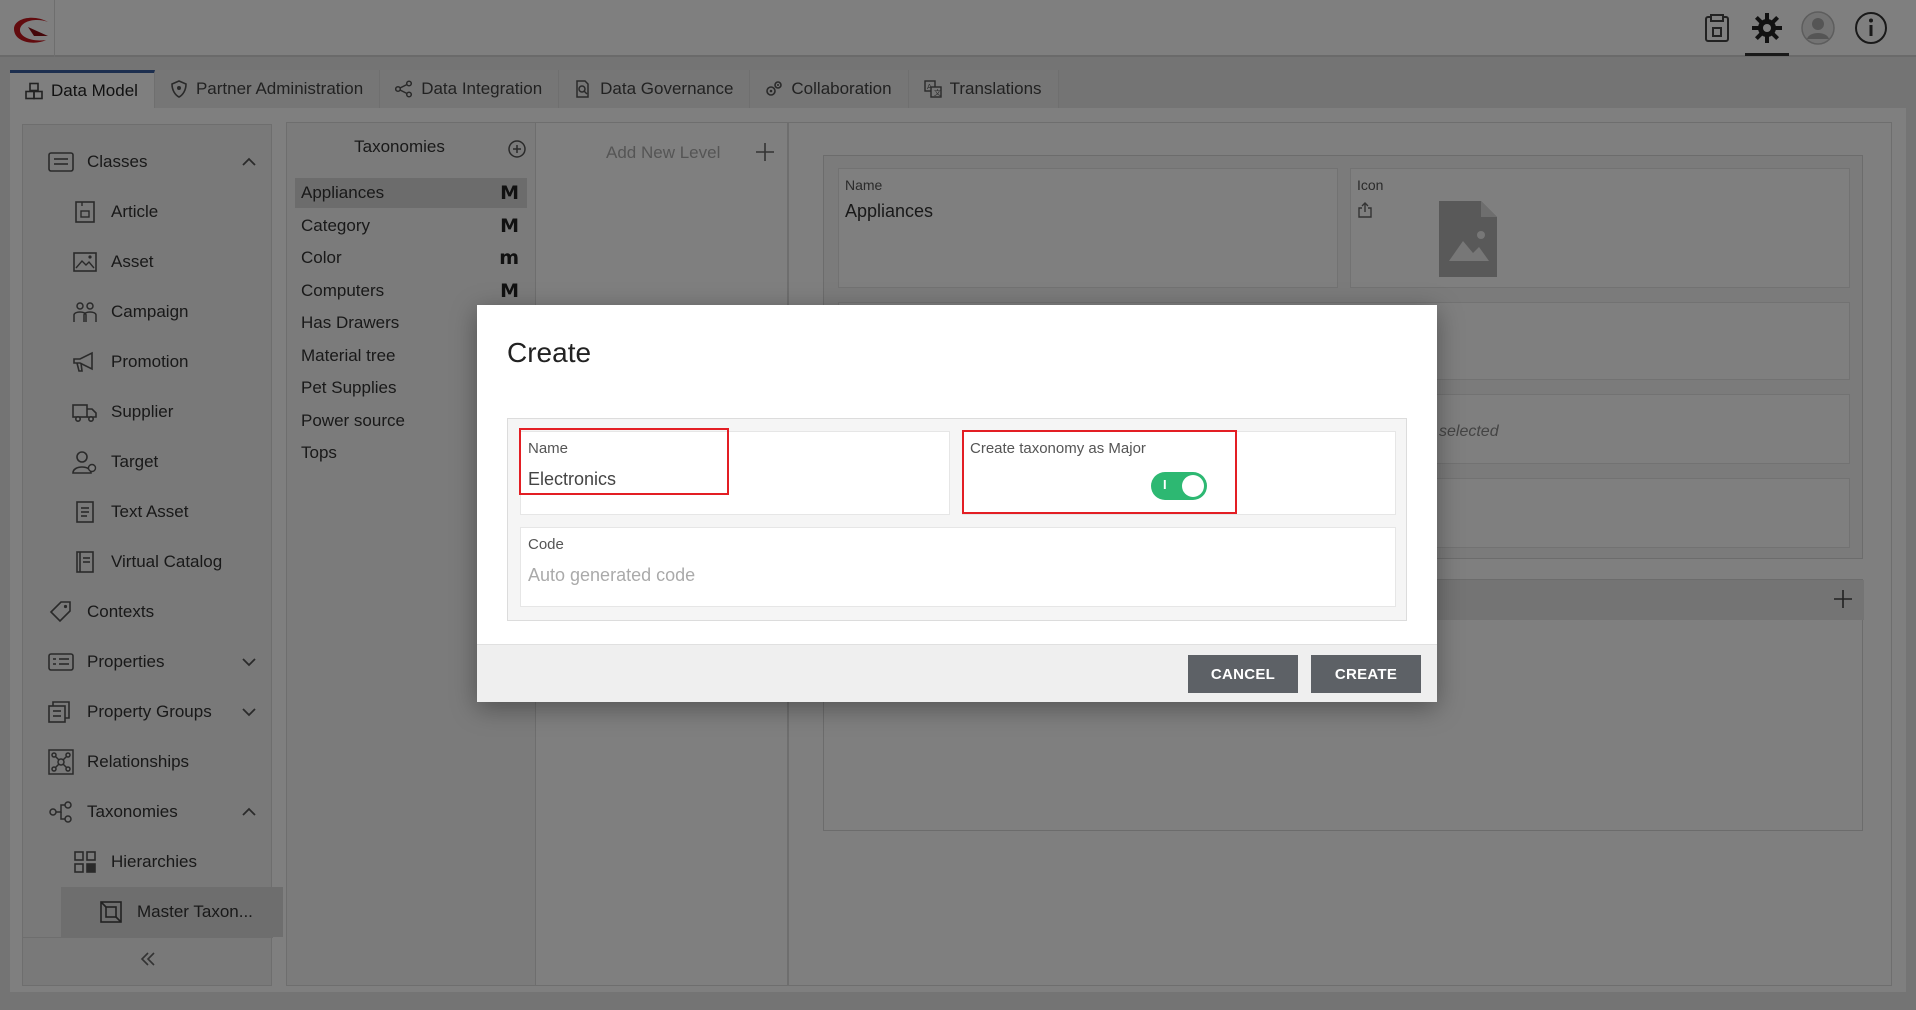 The image size is (1916, 1010). I want to click on major-toggle: I, so click(1179, 486).